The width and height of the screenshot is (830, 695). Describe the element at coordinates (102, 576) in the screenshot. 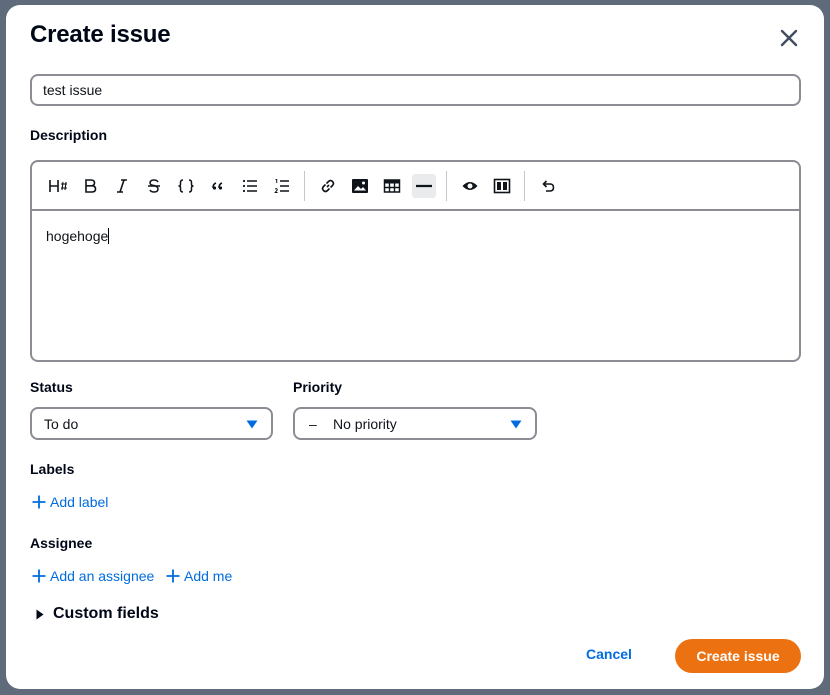

I see `add-assignee-text: Add an assignee` at that location.